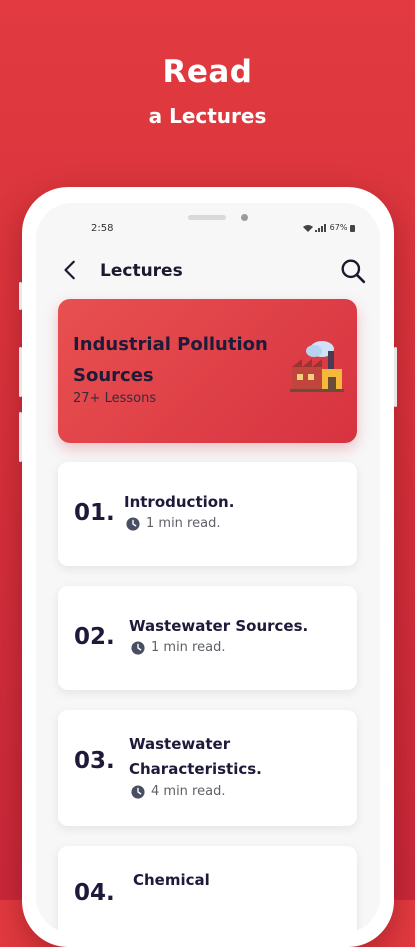 Image resolution: width=415 pixels, height=947 pixels. I want to click on lecture-number: 01., so click(94, 513).